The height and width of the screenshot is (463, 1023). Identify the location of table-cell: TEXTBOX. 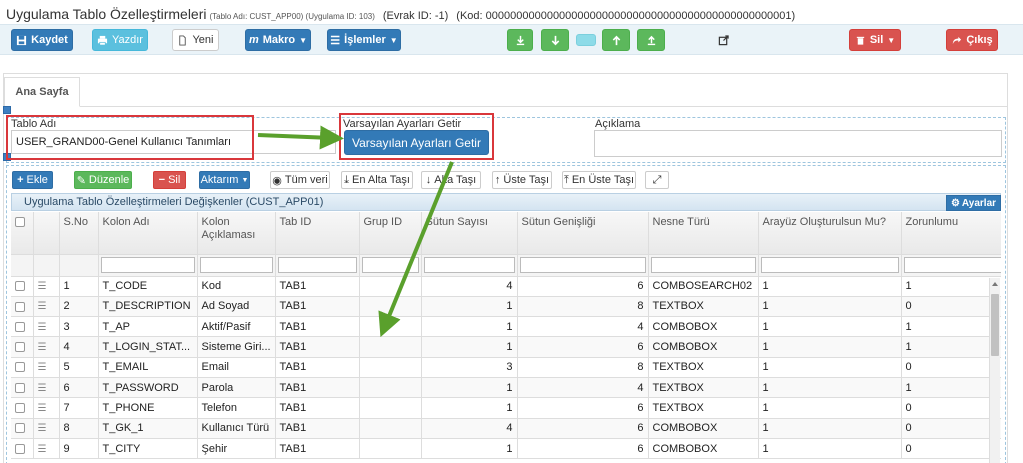
(703, 388).